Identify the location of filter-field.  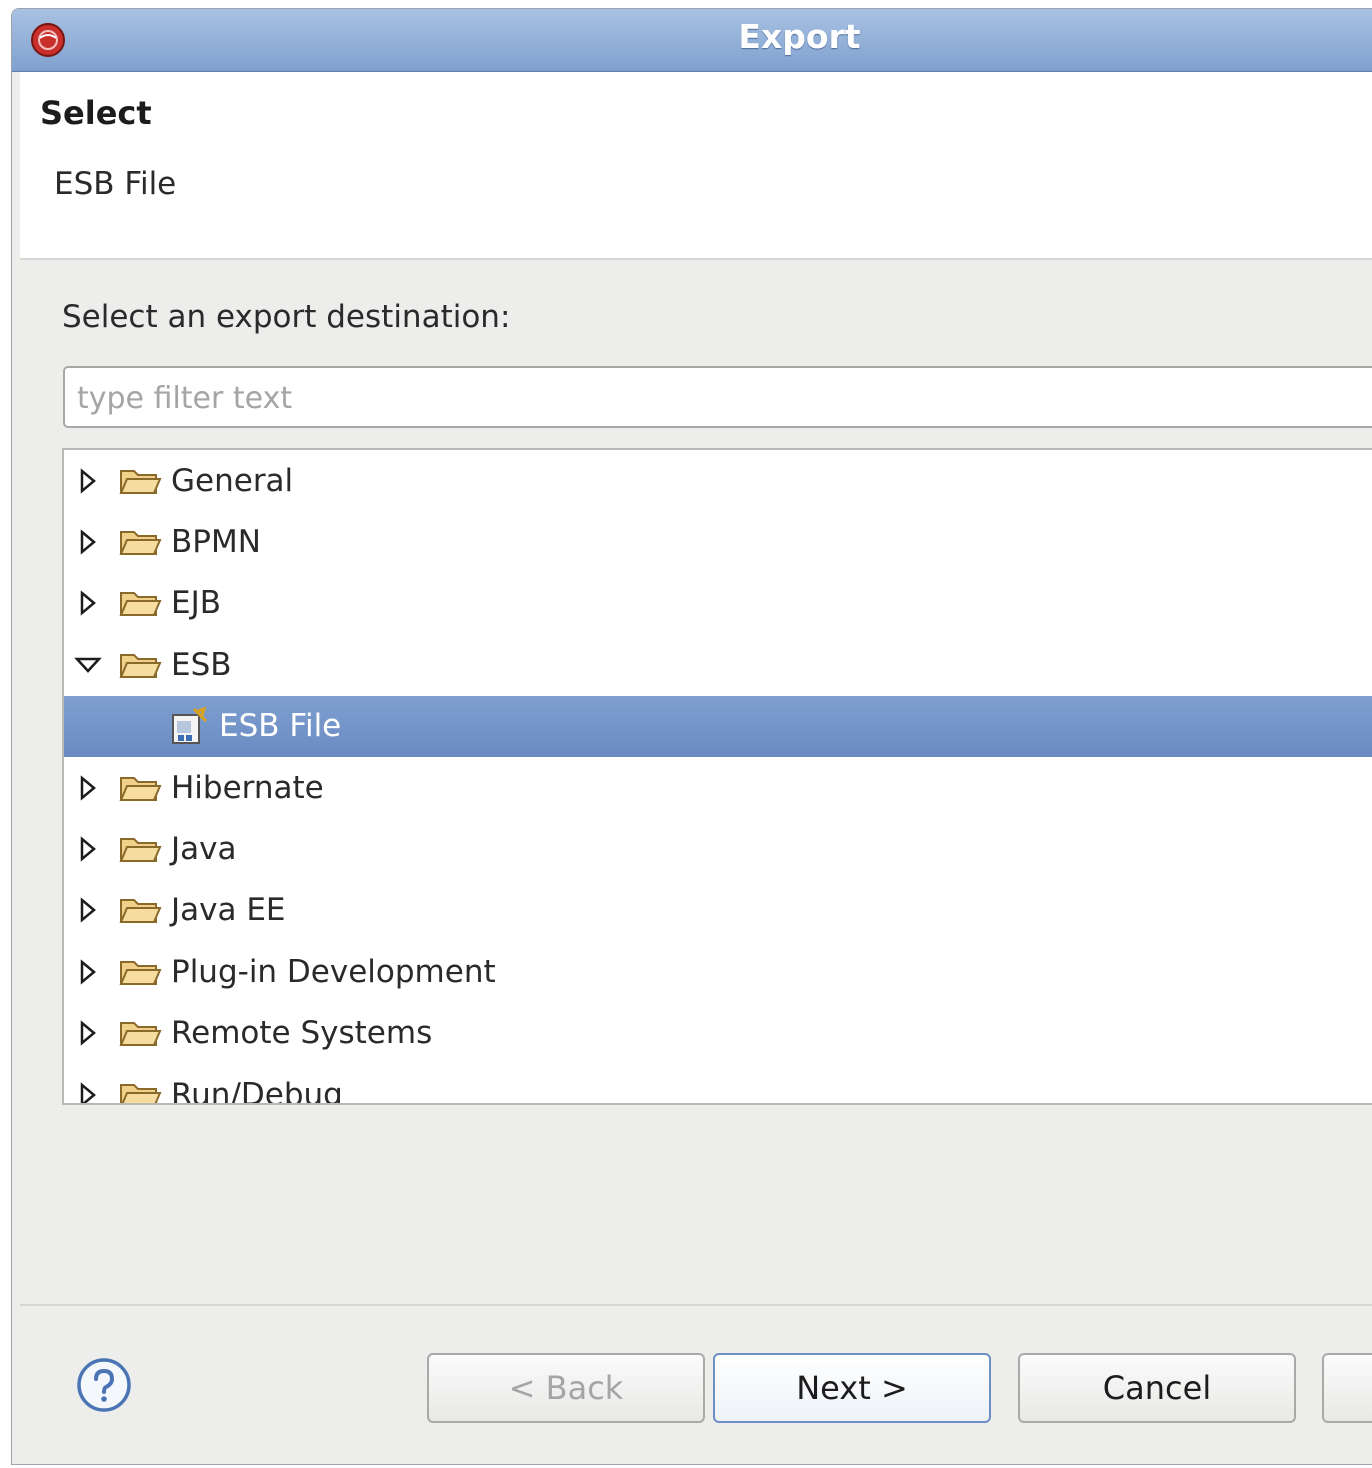
(717, 397).